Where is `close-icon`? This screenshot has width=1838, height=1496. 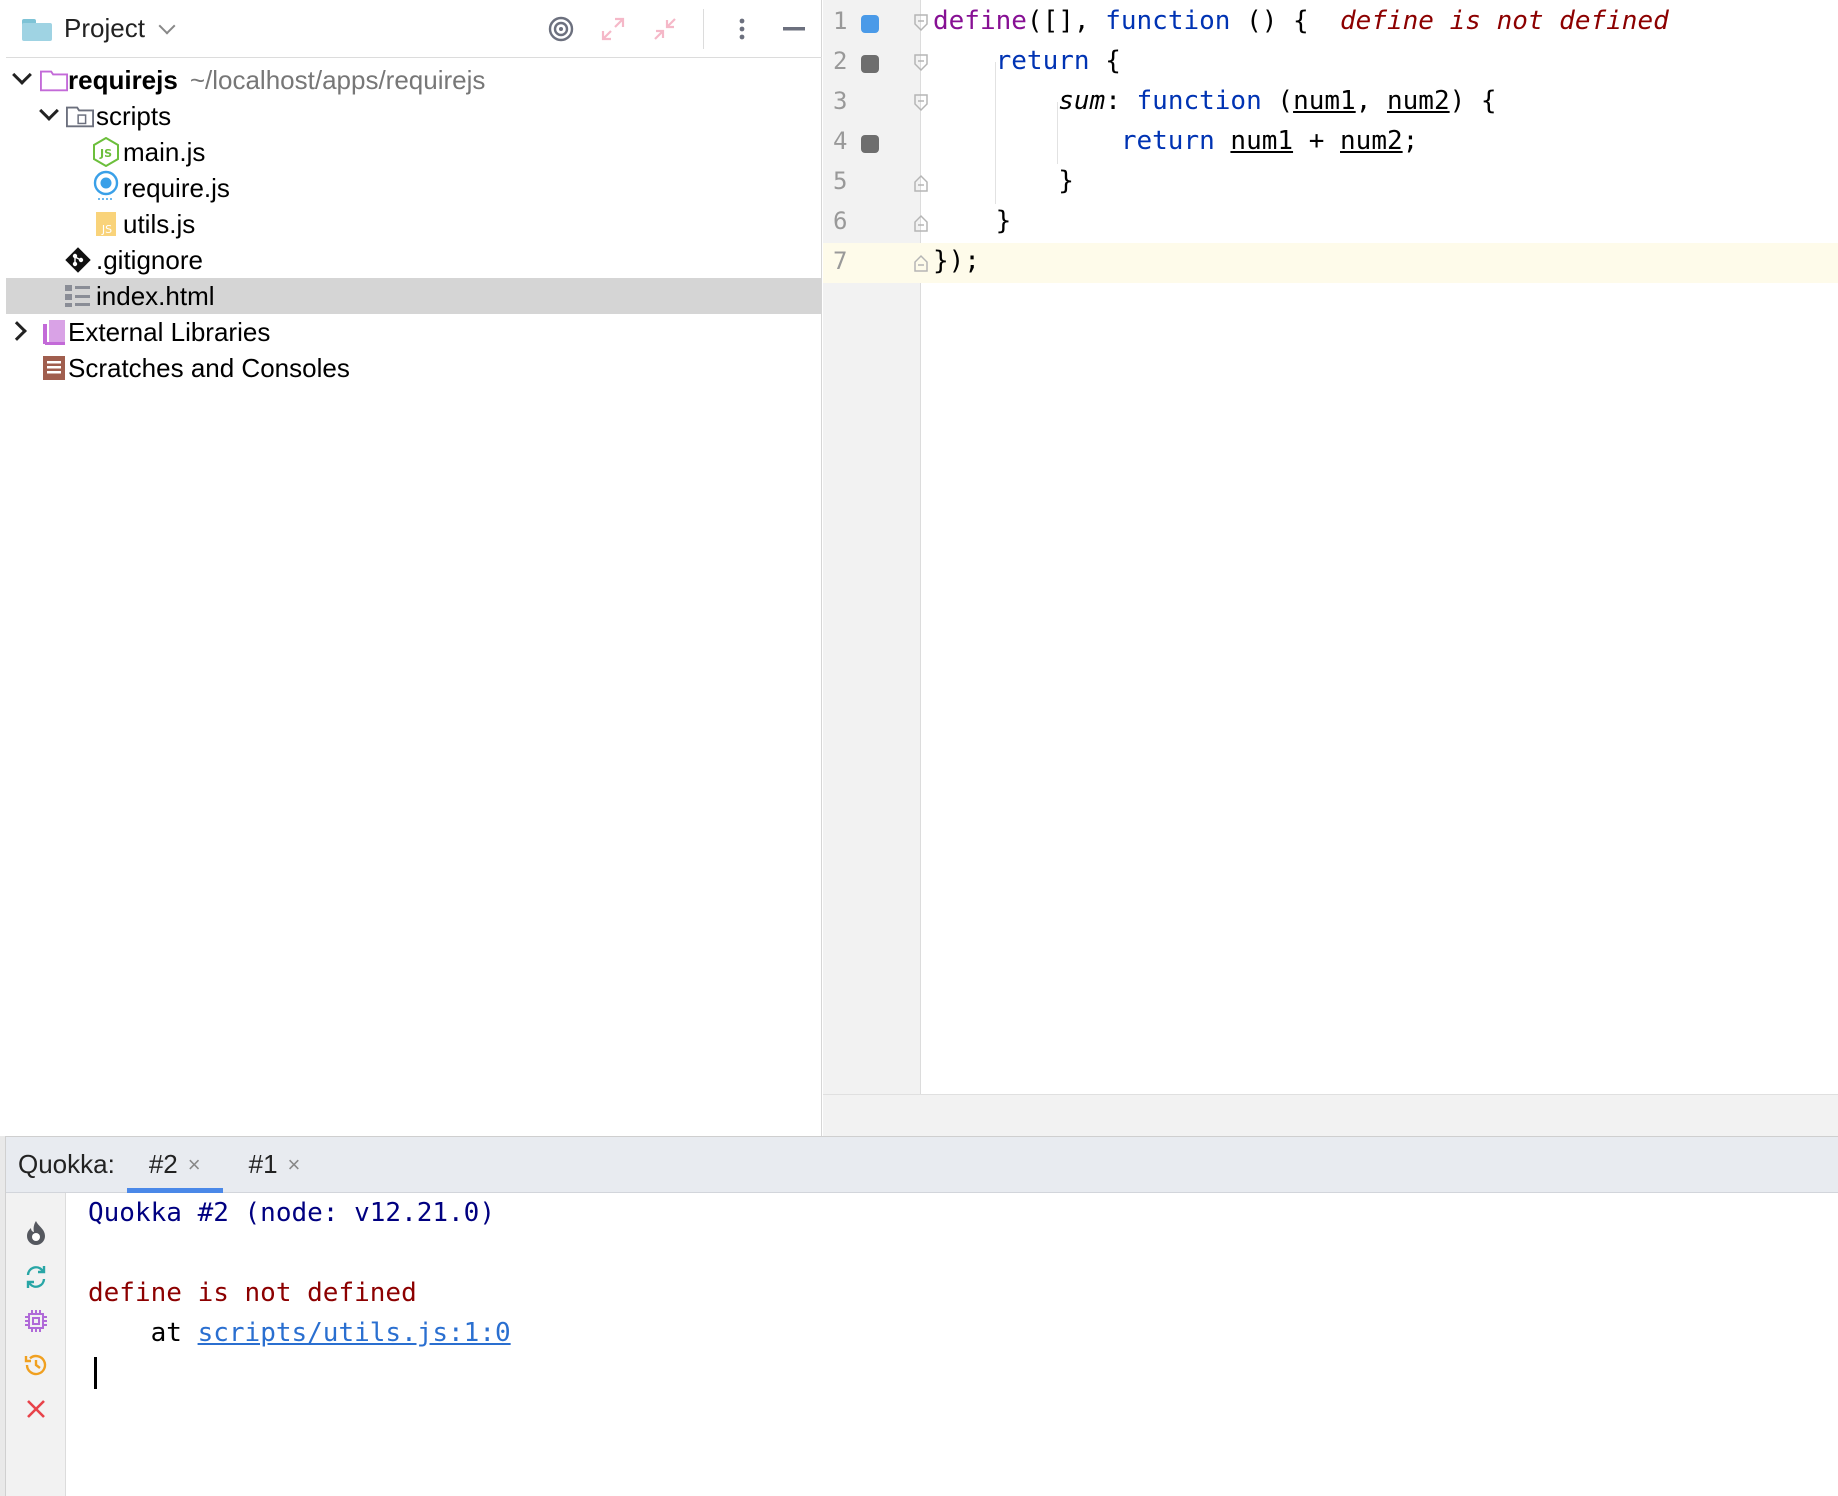 close-icon is located at coordinates (36, 1409).